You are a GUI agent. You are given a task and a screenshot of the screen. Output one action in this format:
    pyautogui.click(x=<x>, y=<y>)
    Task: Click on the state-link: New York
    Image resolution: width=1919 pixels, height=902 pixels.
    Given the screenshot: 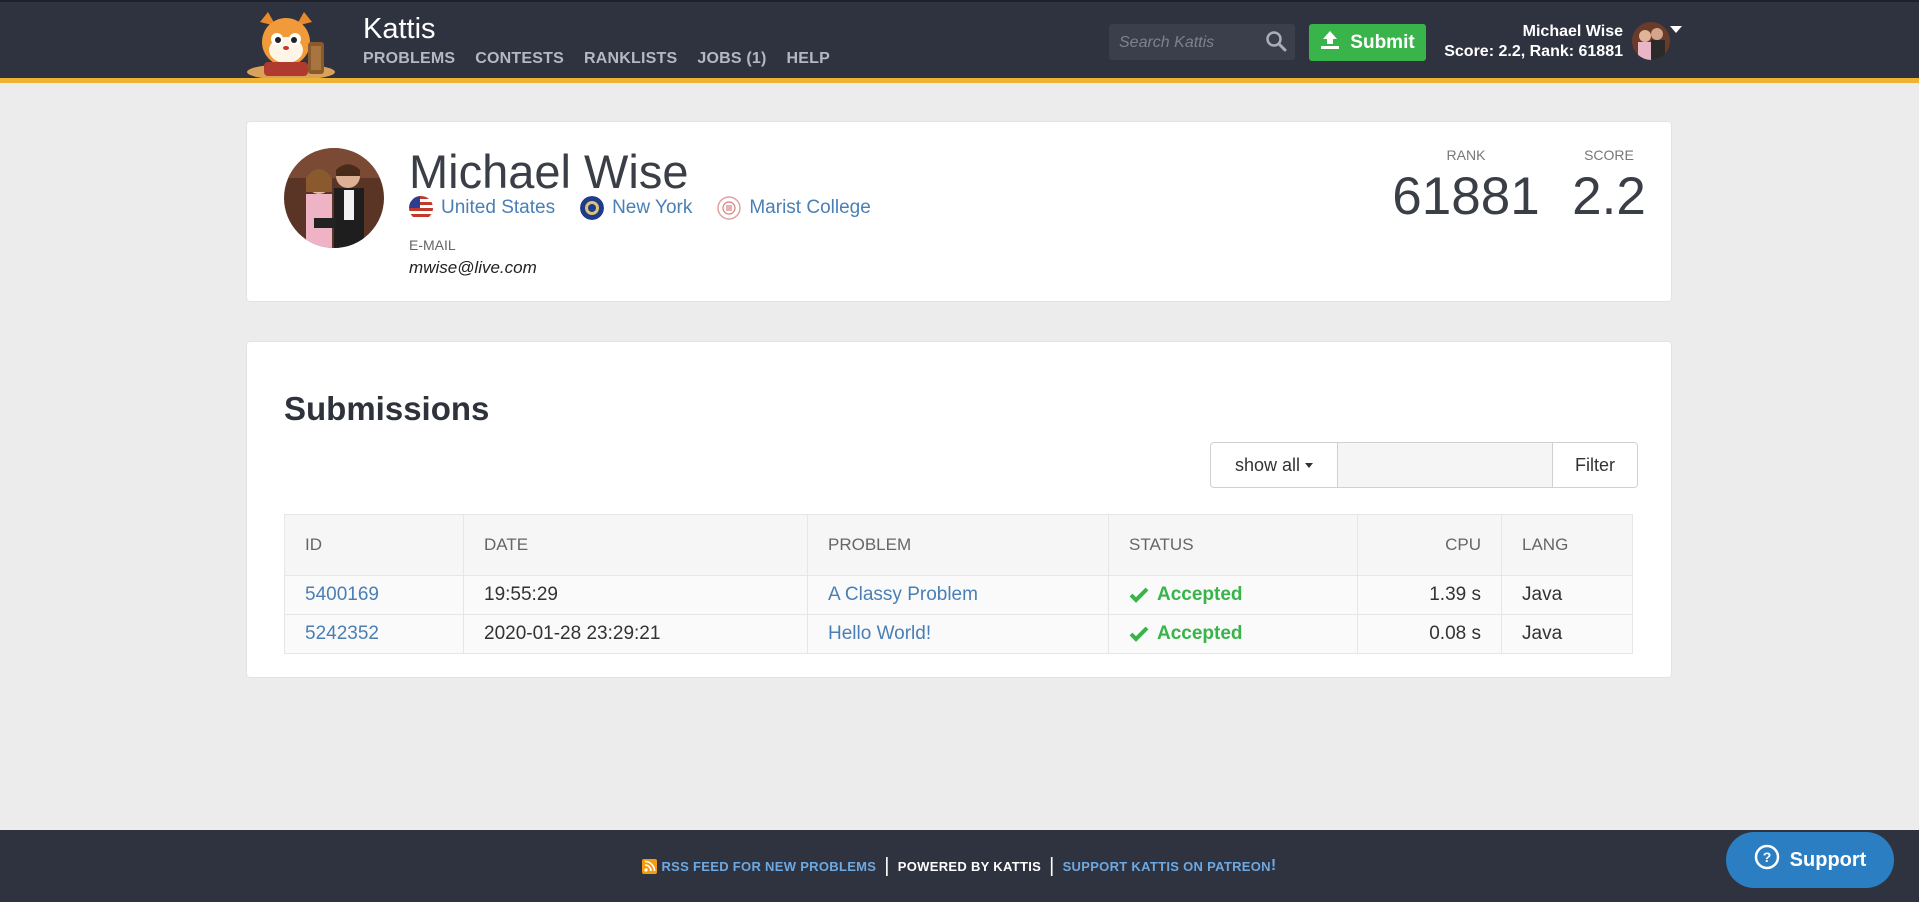 What is the action you would take?
    pyautogui.click(x=636, y=208)
    